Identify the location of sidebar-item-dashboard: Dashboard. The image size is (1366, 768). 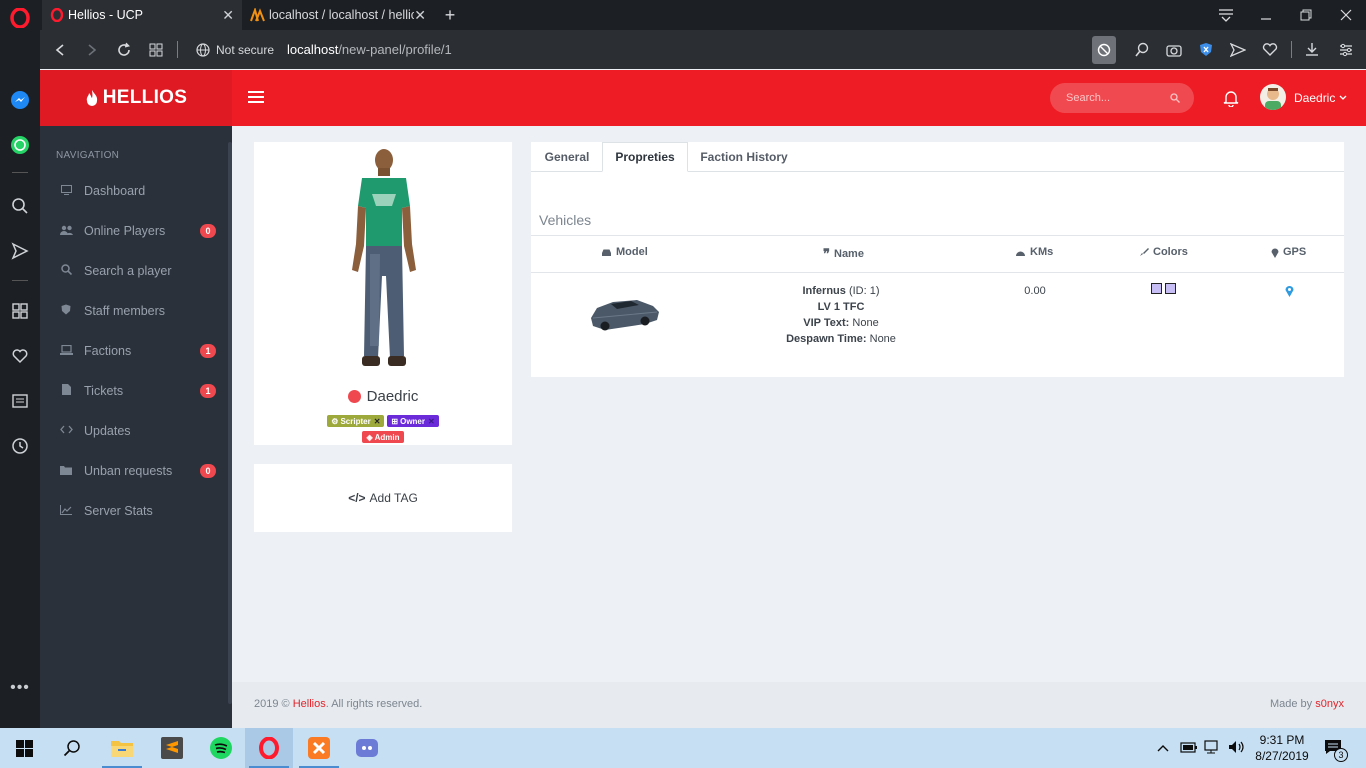
(134, 191).